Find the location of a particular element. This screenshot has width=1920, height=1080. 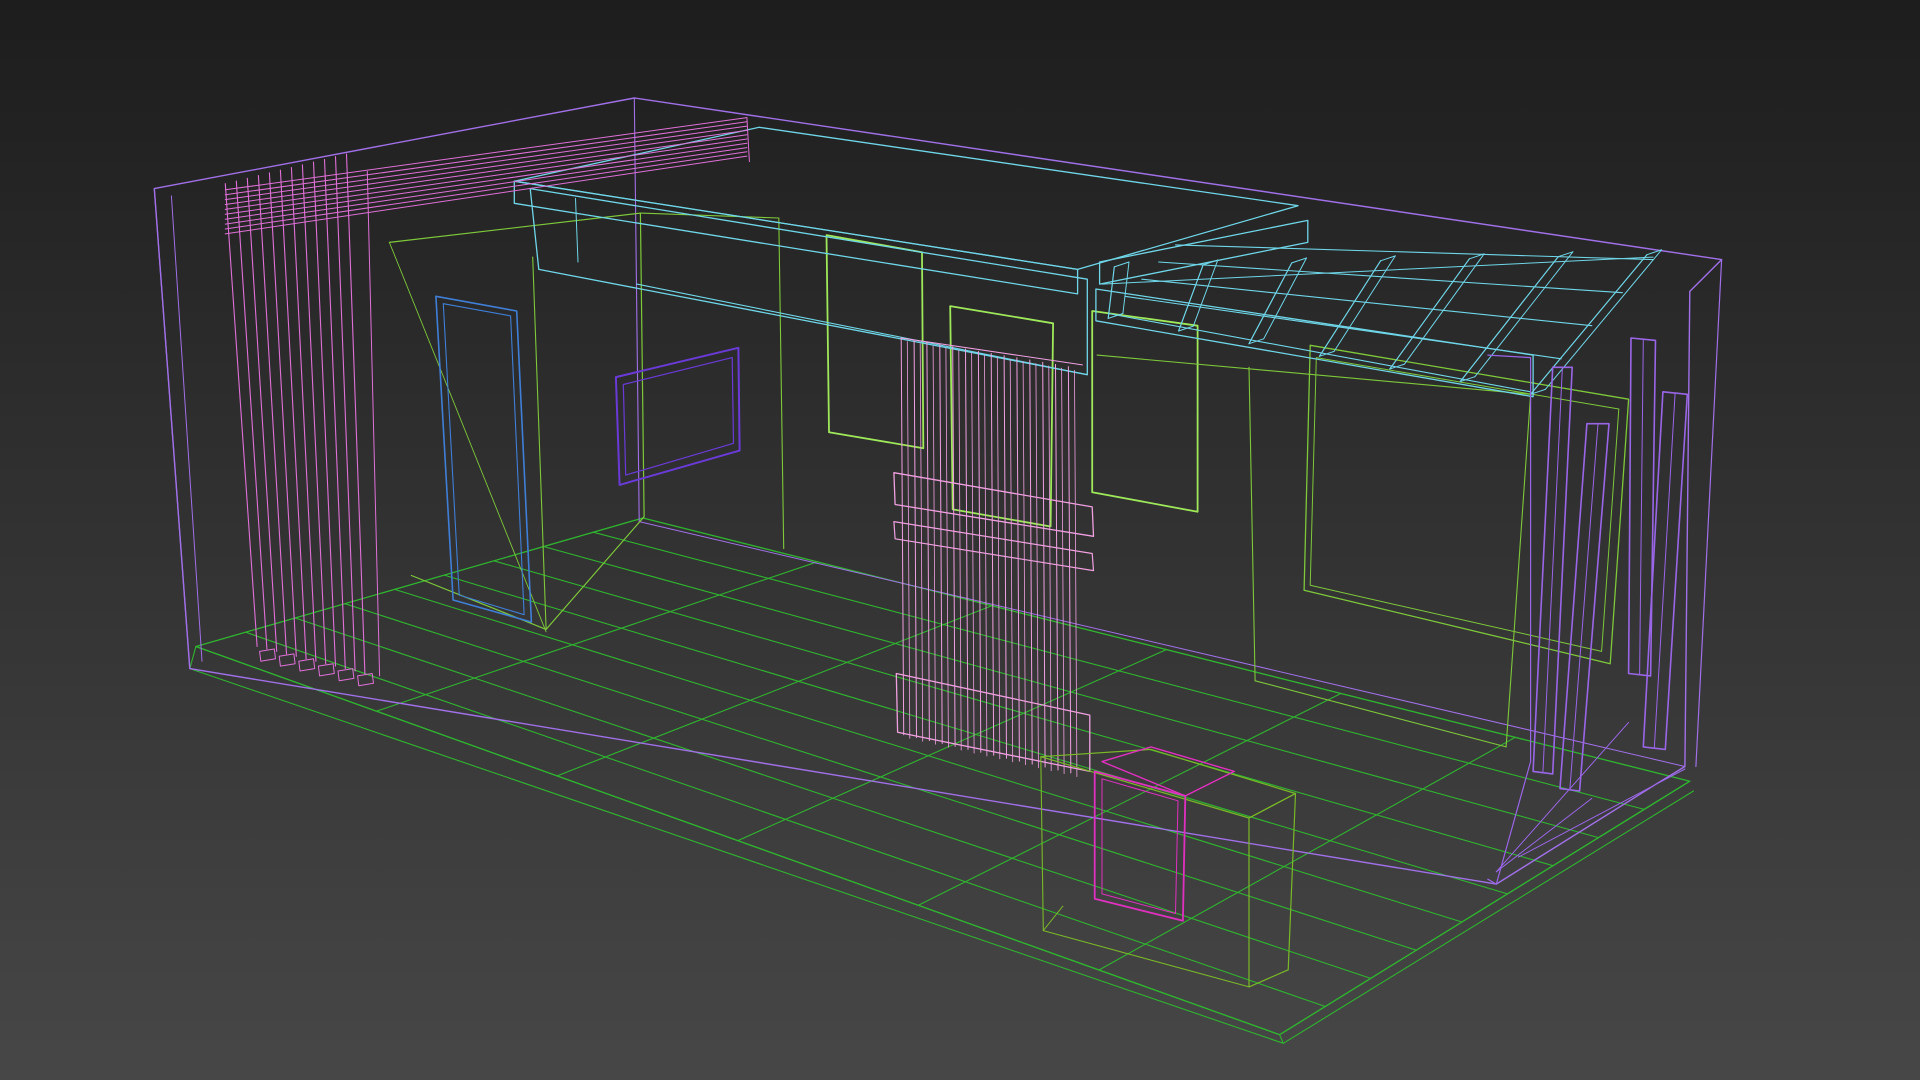

panel-right is located at coordinates (1145, 411).